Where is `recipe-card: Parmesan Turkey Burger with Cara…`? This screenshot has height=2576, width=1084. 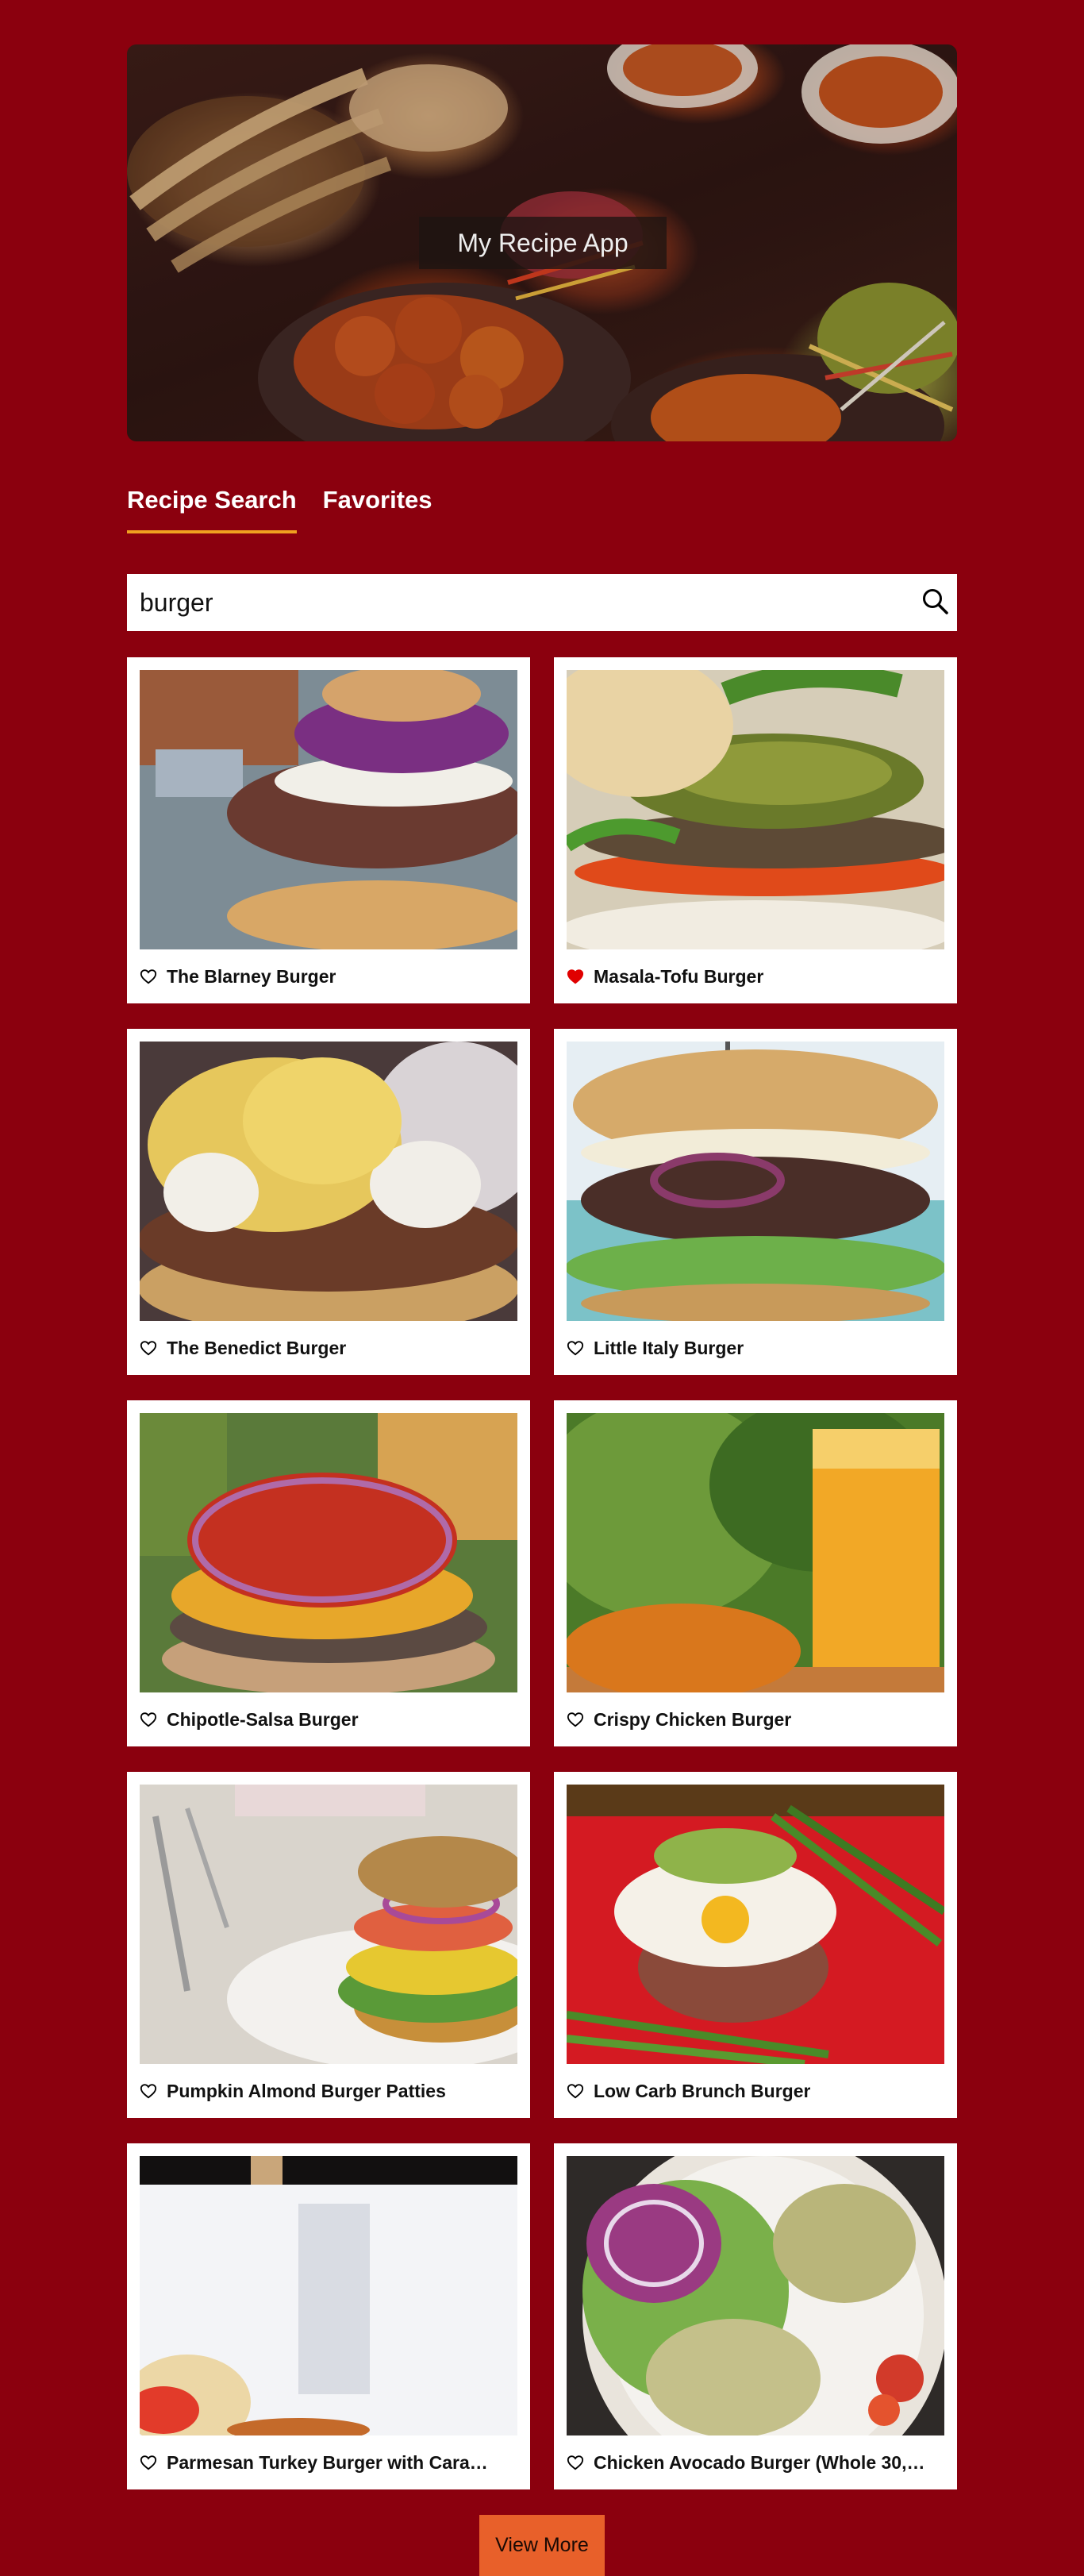
recipe-card: Parmesan Turkey Burger with Cara… is located at coordinates (328, 2316).